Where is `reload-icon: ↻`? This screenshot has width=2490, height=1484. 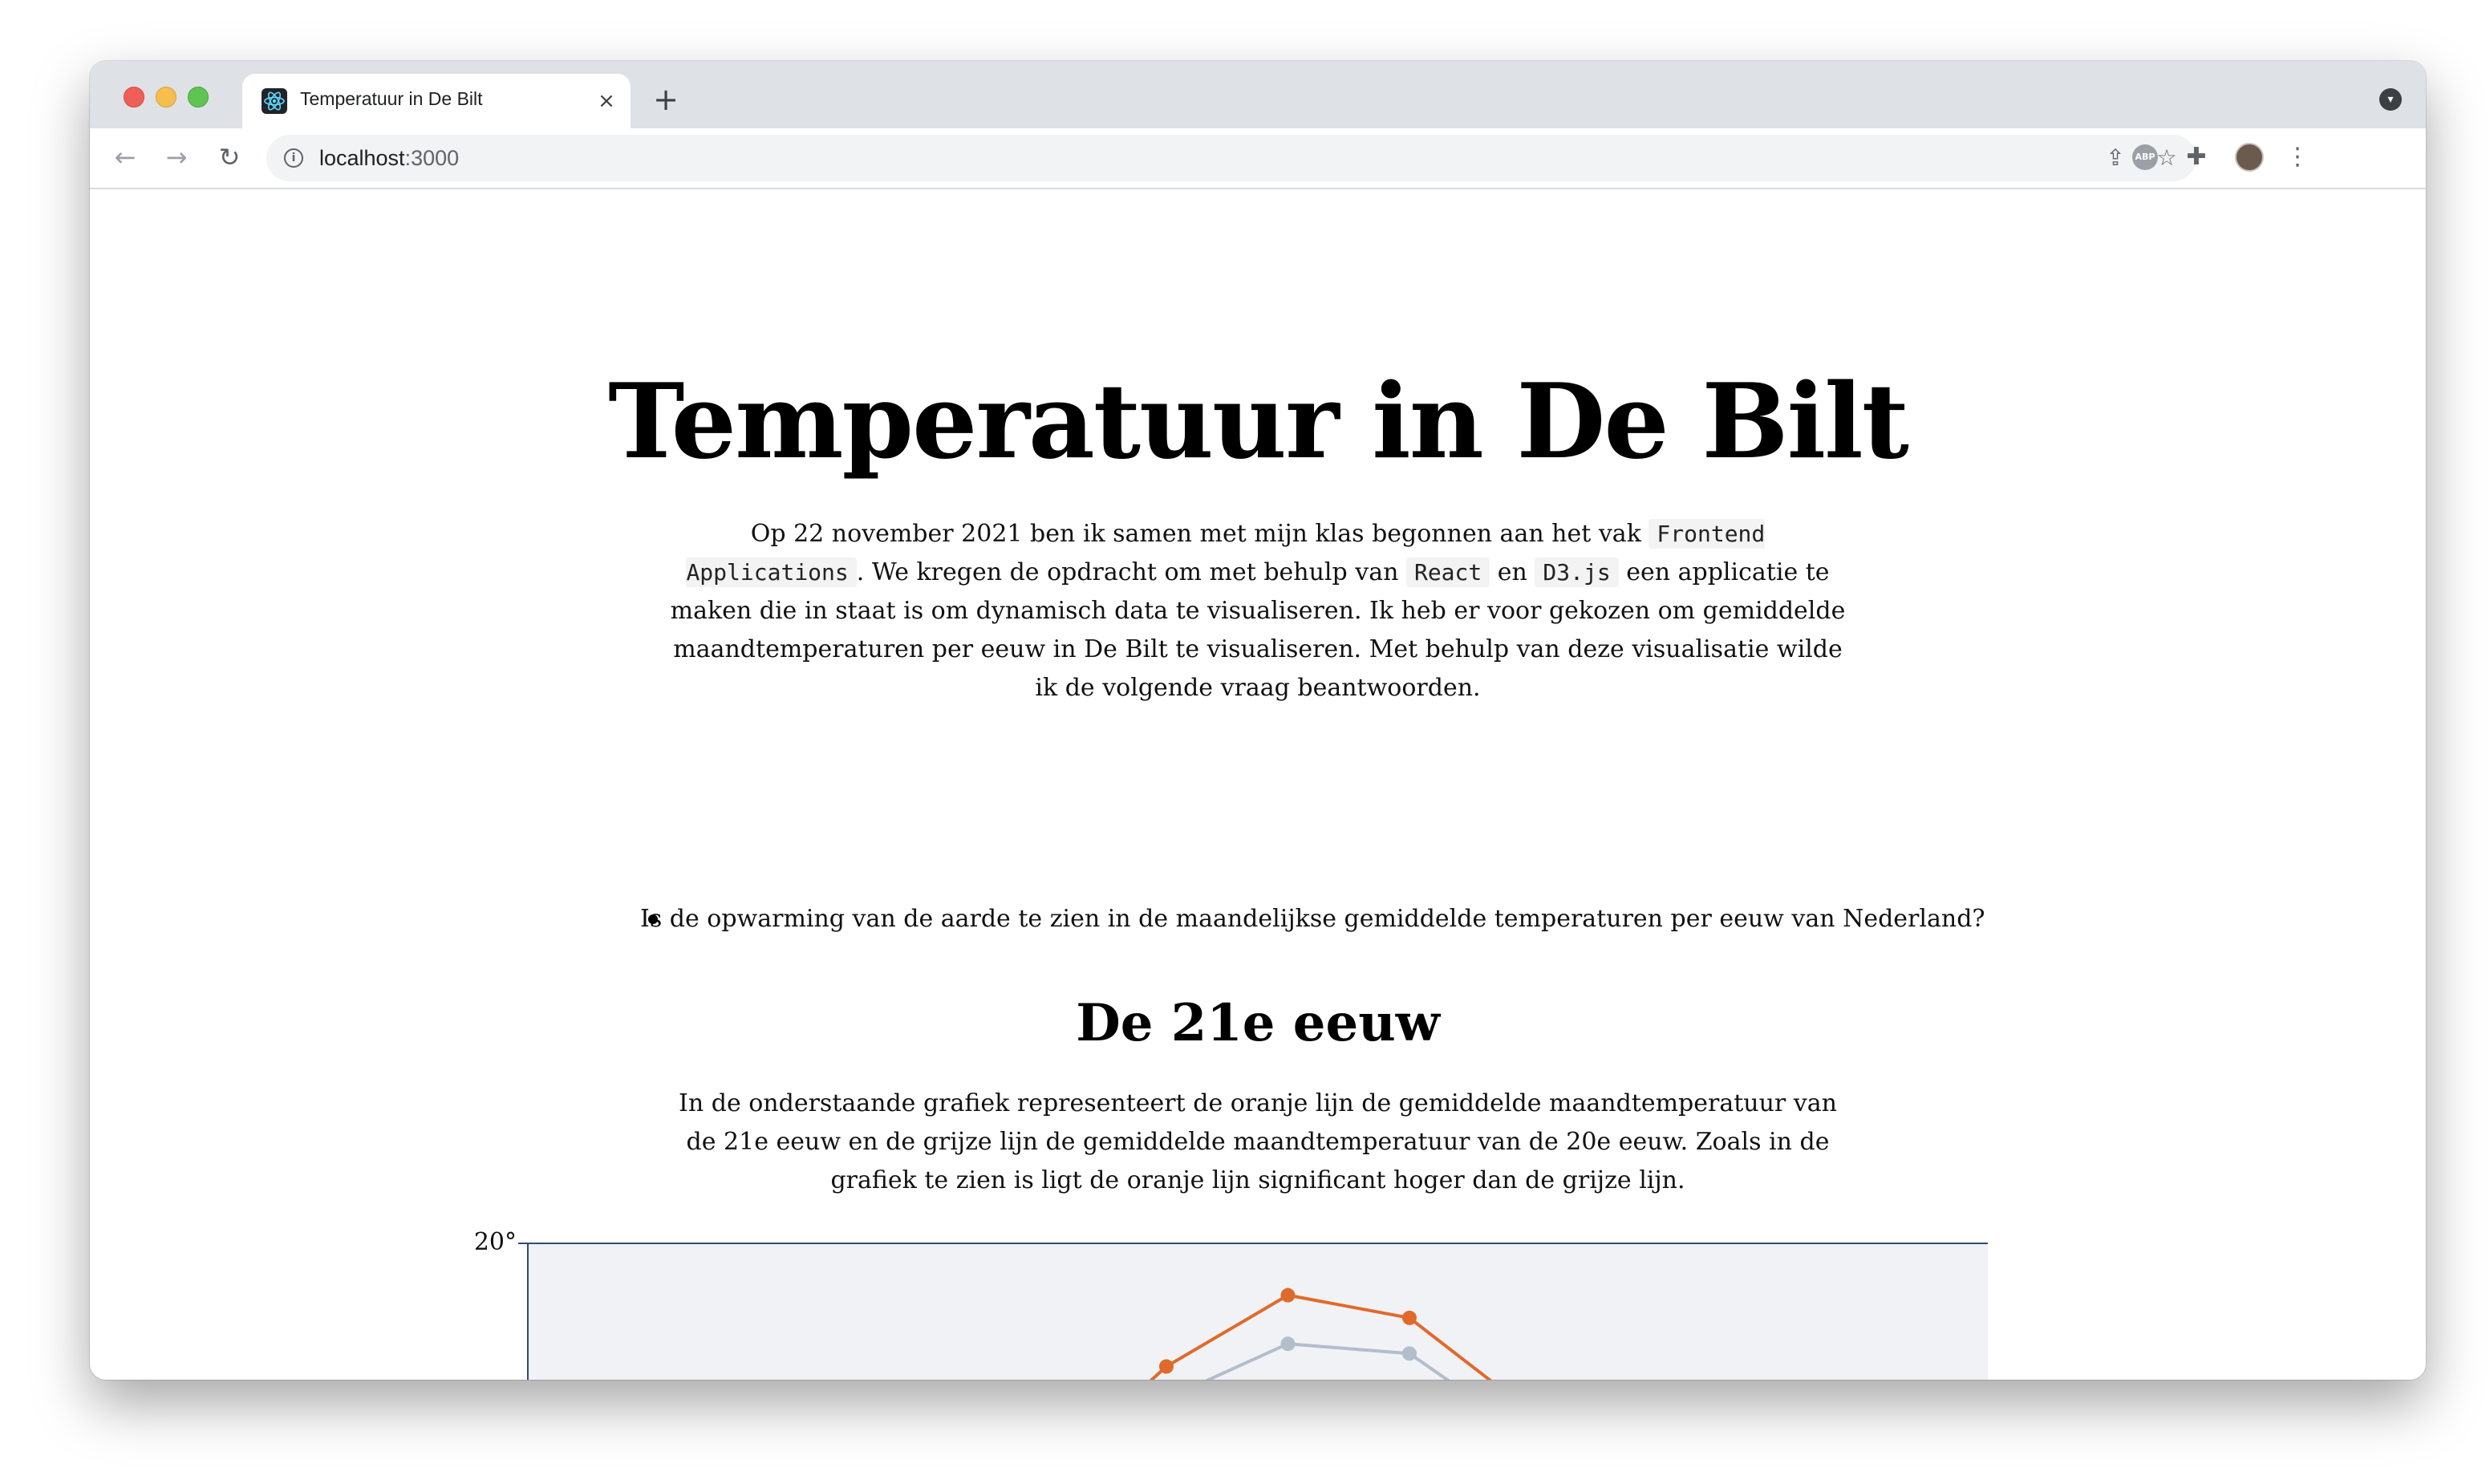 reload-icon: ↻ is located at coordinates (229, 157).